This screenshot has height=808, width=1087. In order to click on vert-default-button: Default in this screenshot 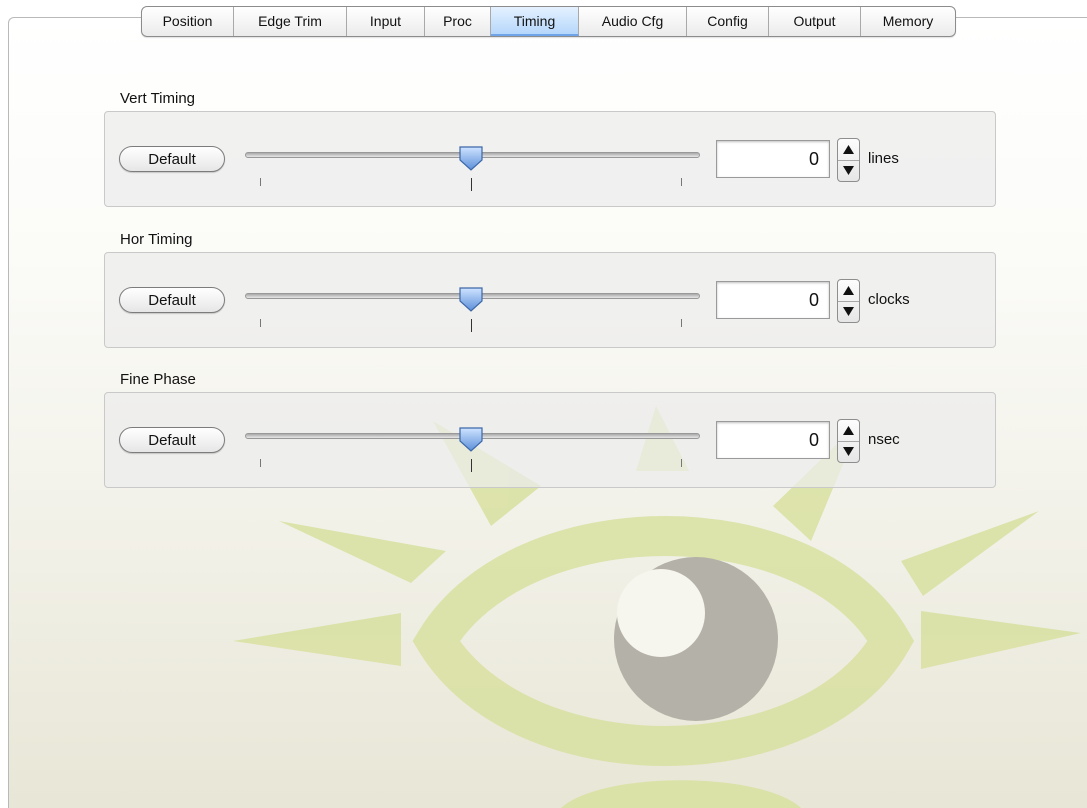, I will do `click(172, 159)`.